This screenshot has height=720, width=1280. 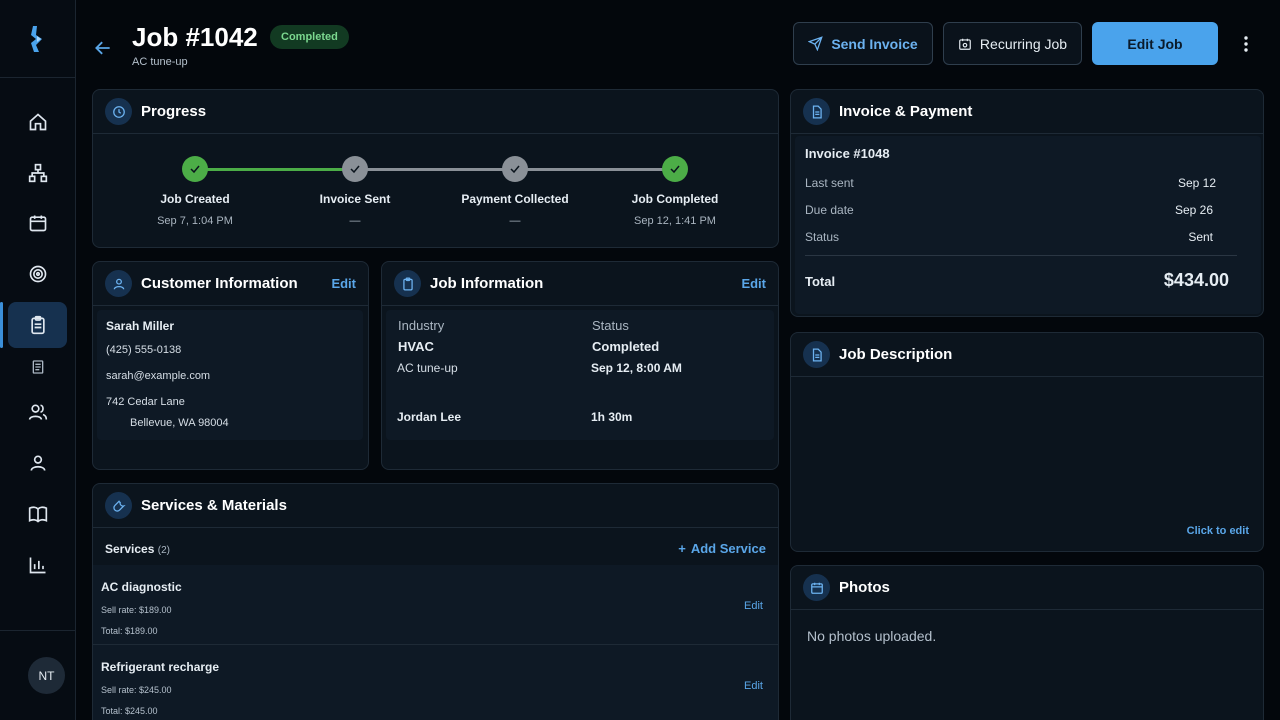 I want to click on sidebar: NT, so click(x=38, y=360).